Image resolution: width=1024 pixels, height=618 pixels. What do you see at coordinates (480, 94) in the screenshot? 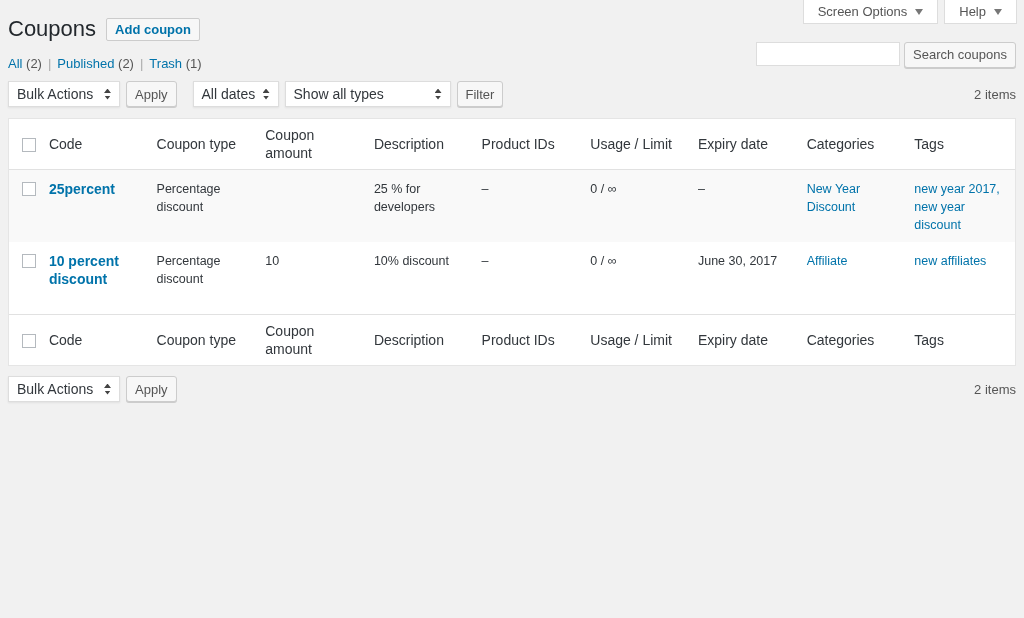
I see `filter-button: Filter` at bounding box center [480, 94].